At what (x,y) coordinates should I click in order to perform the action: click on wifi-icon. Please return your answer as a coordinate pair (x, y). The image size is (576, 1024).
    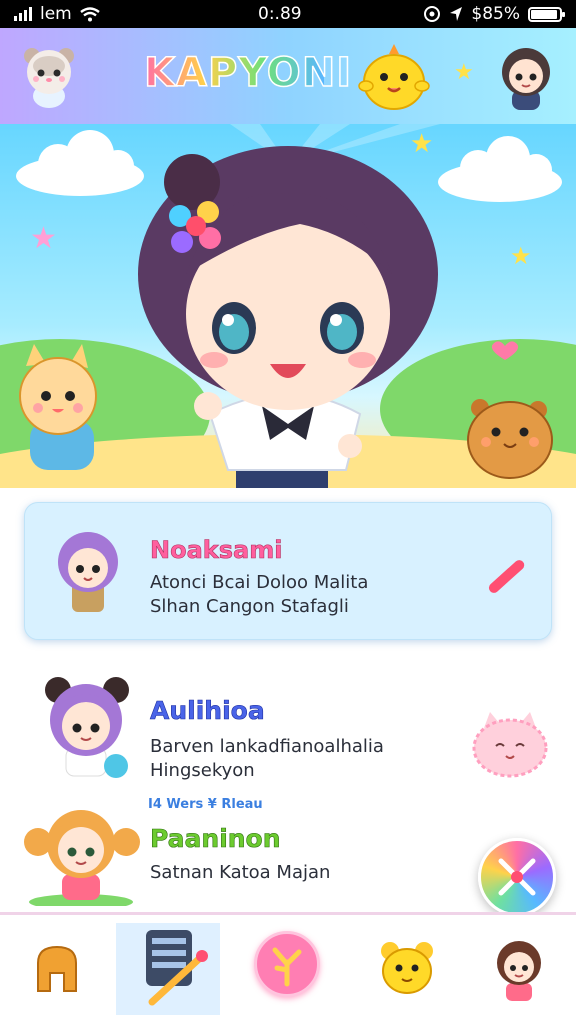
    Looking at the image, I should click on (90, 13).